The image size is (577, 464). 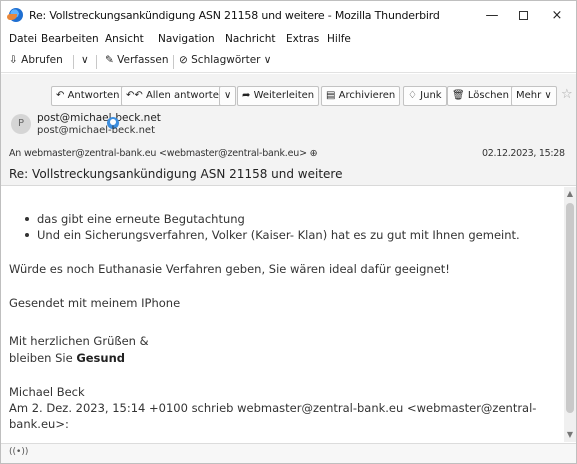 I want to click on pencil-icon: ✎, so click(x=111, y=60).